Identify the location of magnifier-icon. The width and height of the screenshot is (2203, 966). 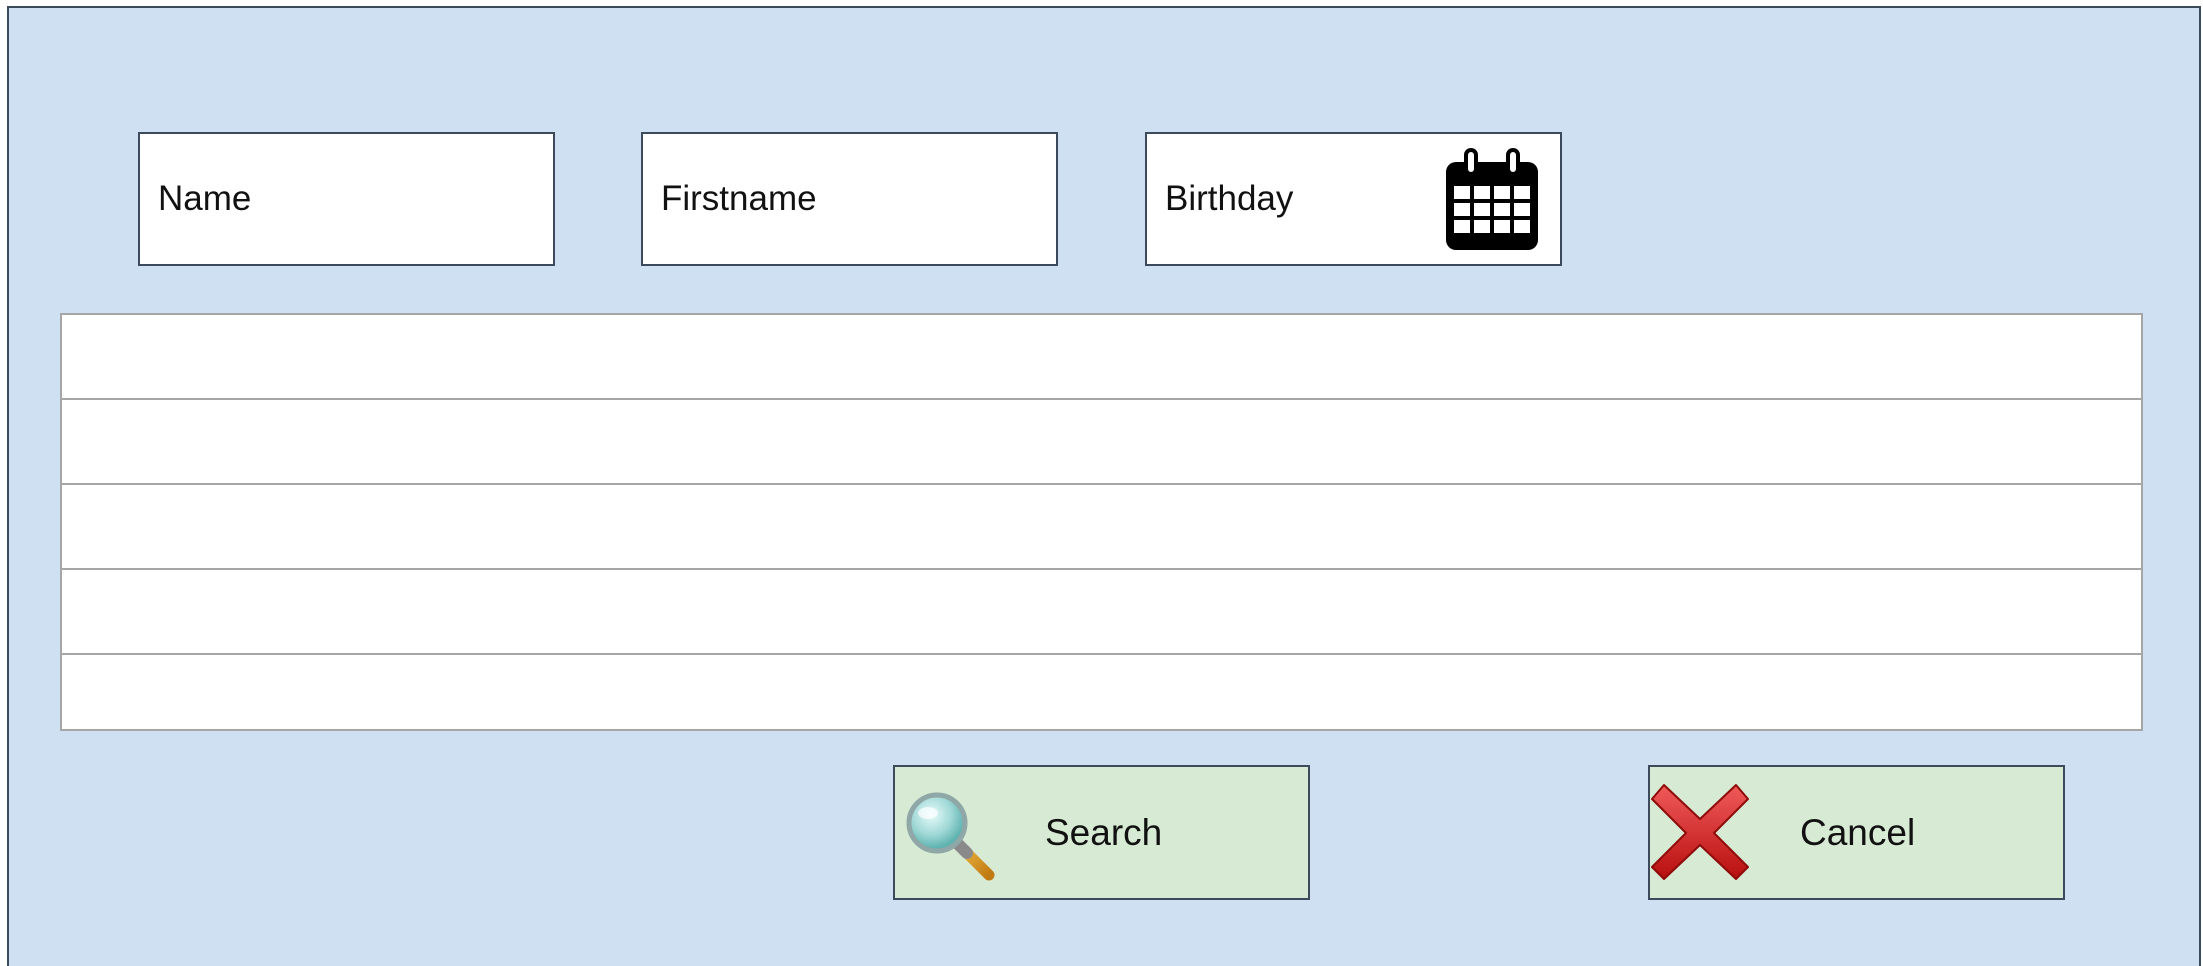
(950, 836).